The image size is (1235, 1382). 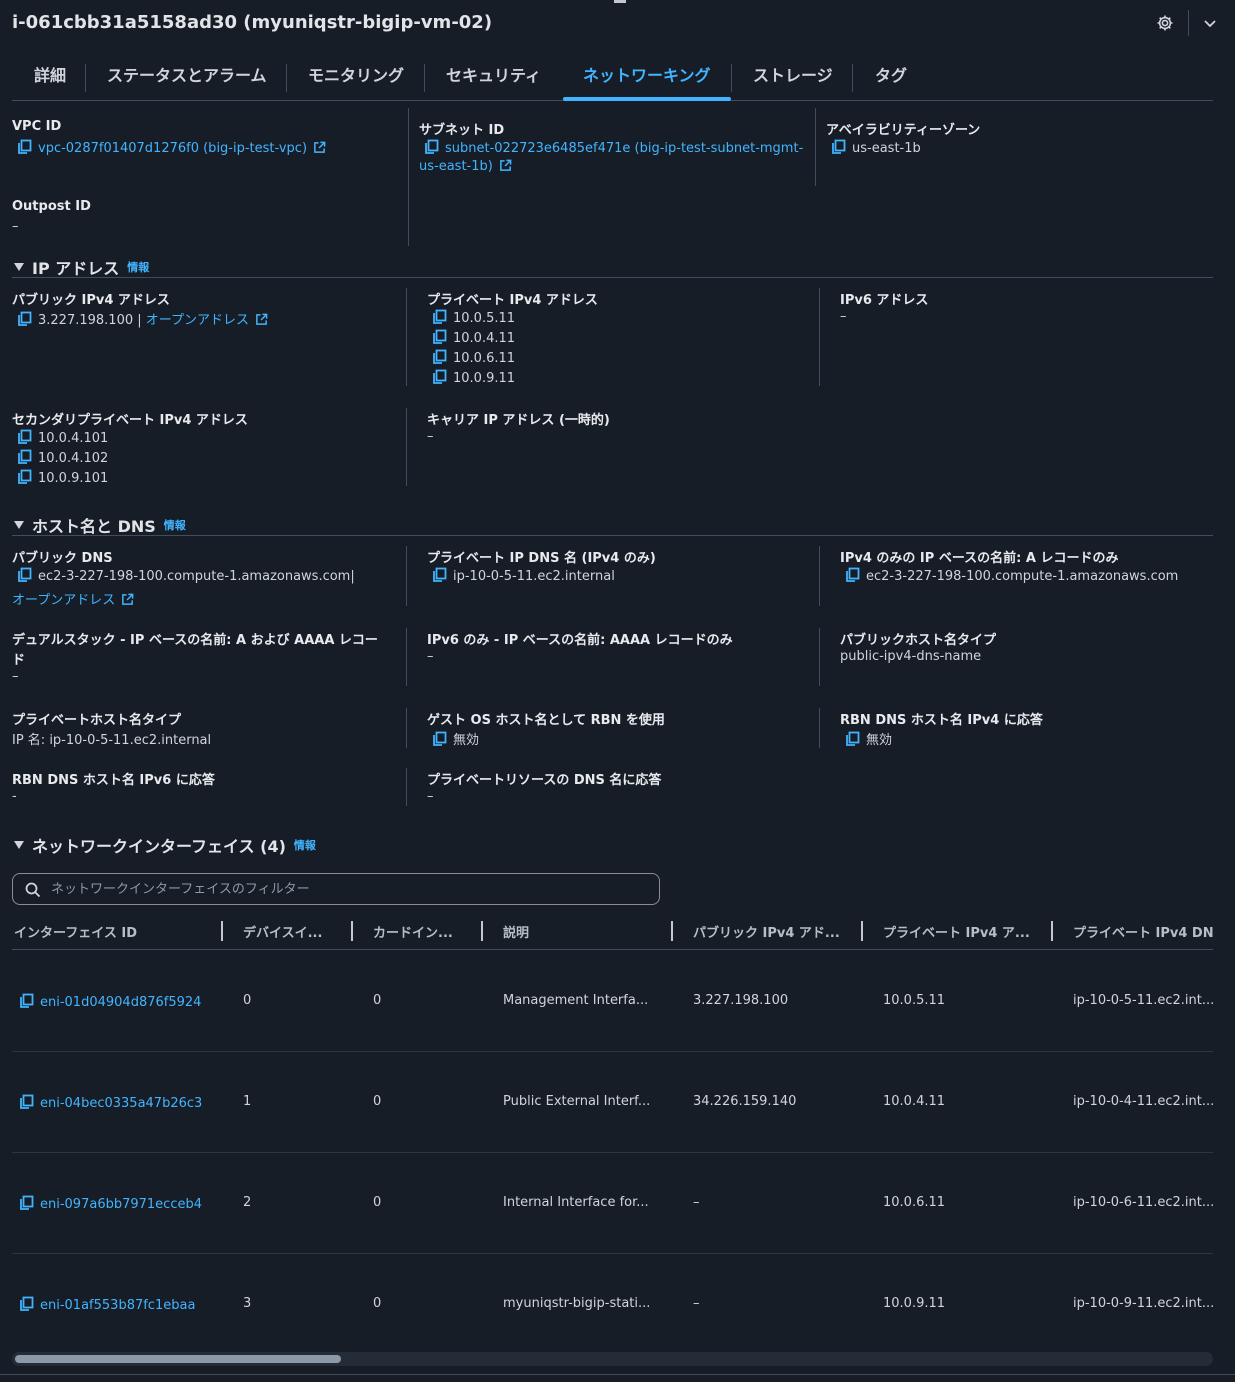 What do you see at coordinates (580, 640) in the screenshot?
I see `ipv6-only-name-label: IPv6 のみ - IP ベースの名前: AAAA レコードのみ` at bounding box center [580, 640].